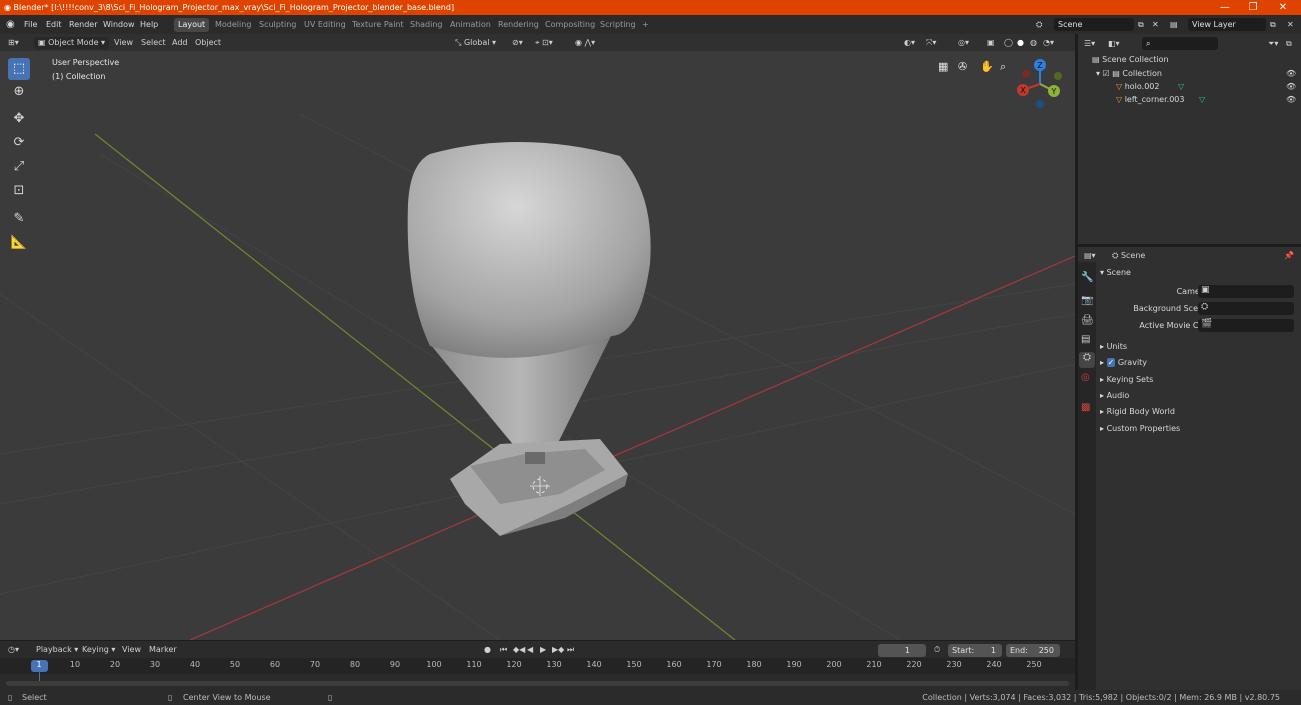  I want to click on play-reverse-icon: ◀, so click(530, 650).